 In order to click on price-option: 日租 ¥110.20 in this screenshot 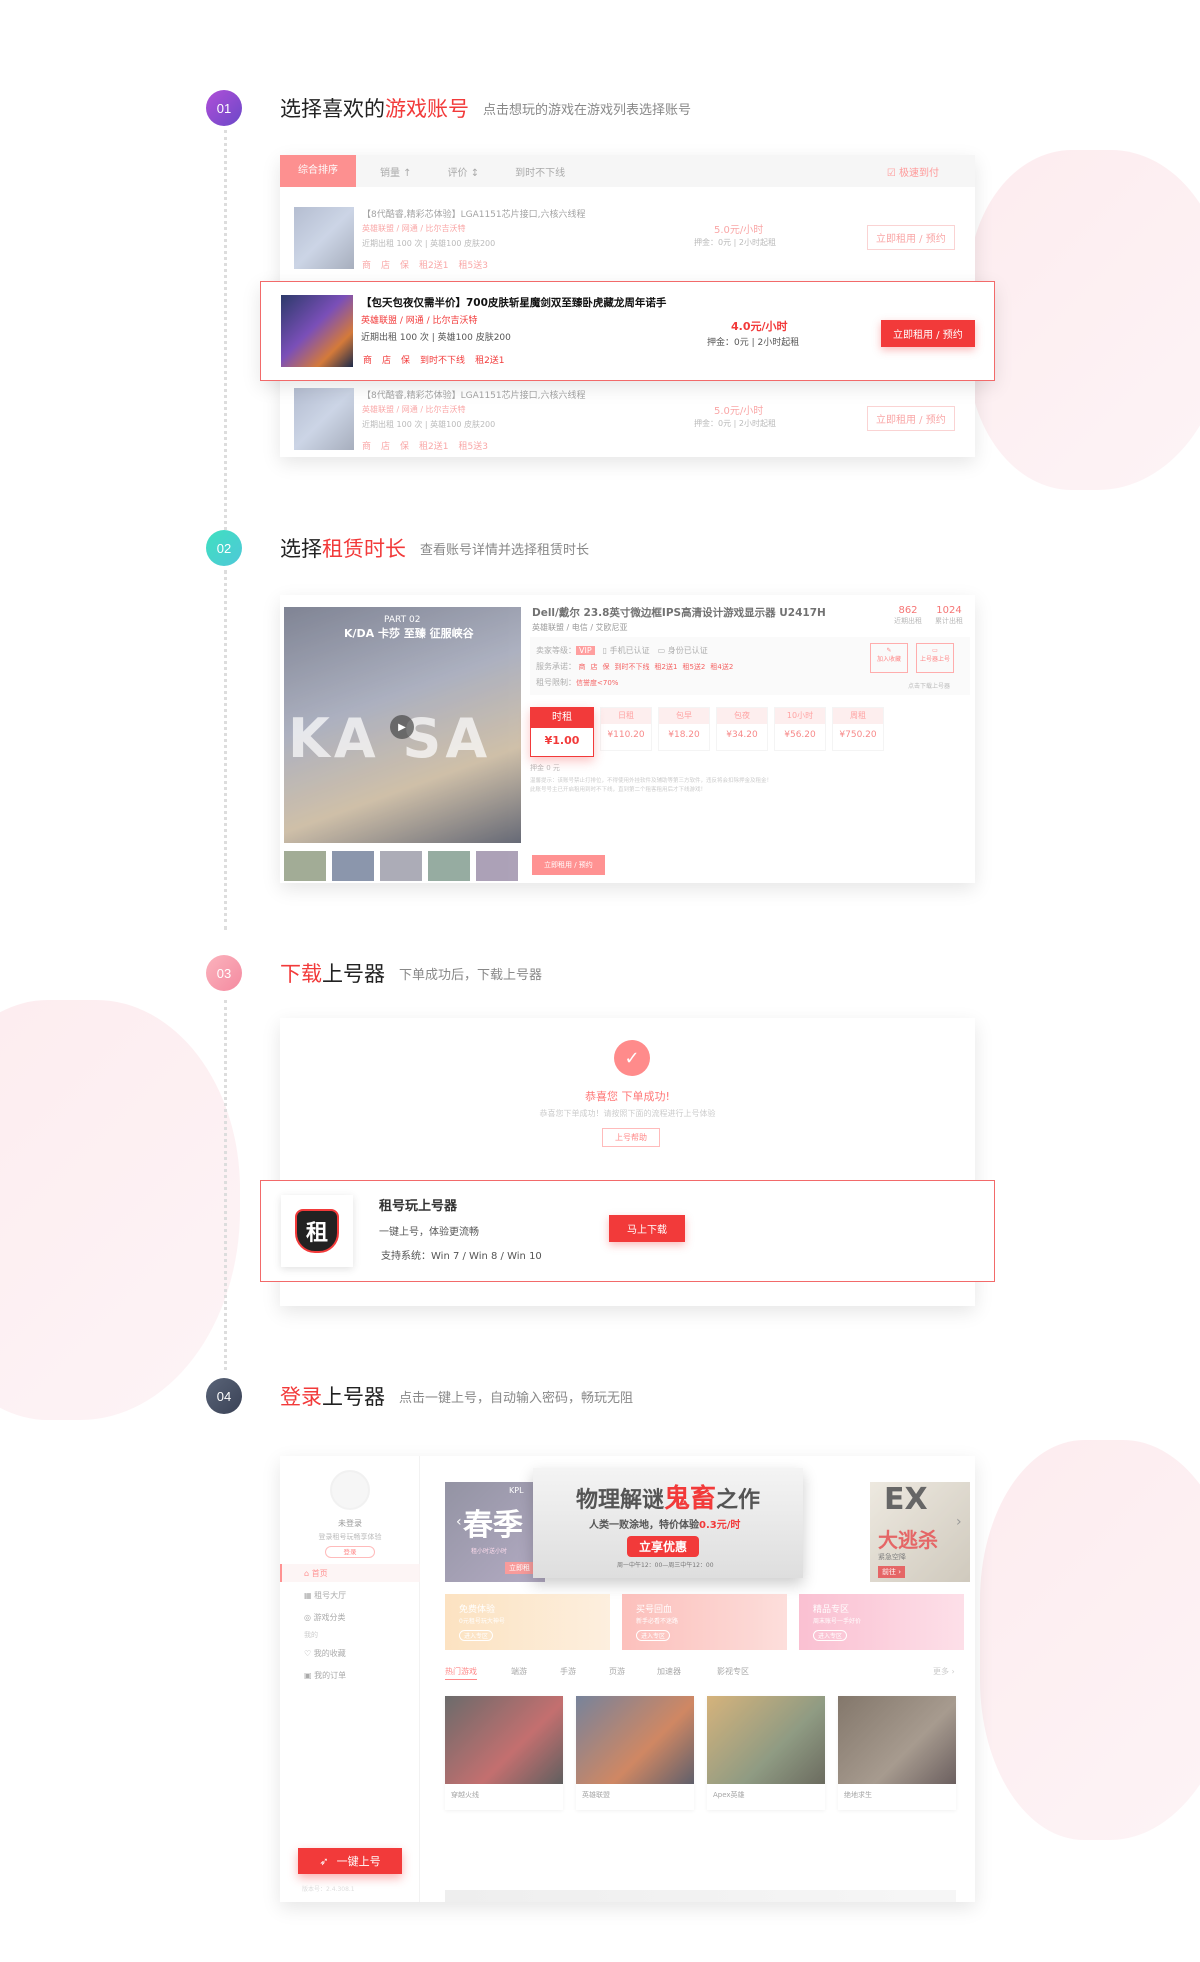, I will do `click(626, 729)`.